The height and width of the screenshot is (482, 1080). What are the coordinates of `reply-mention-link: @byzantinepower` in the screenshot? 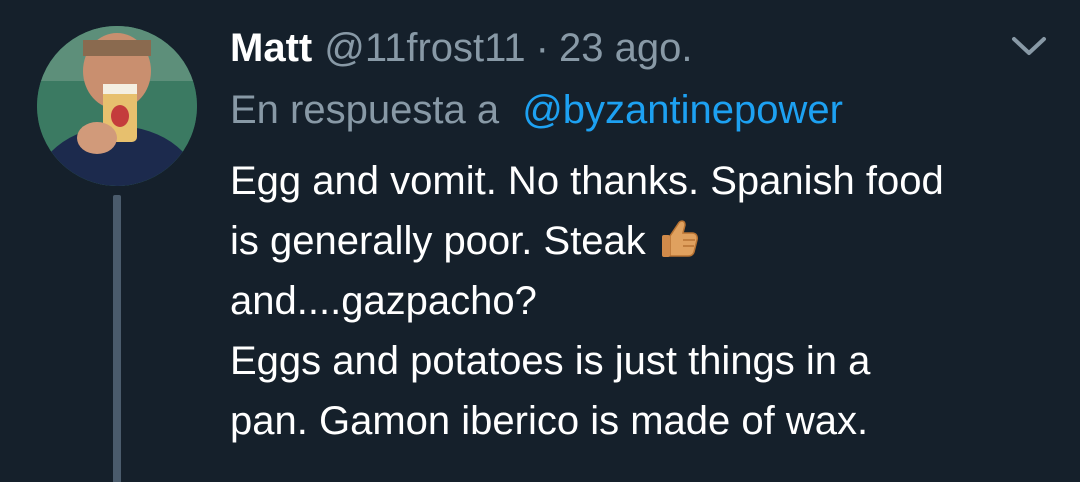 It's located at (682, 110).